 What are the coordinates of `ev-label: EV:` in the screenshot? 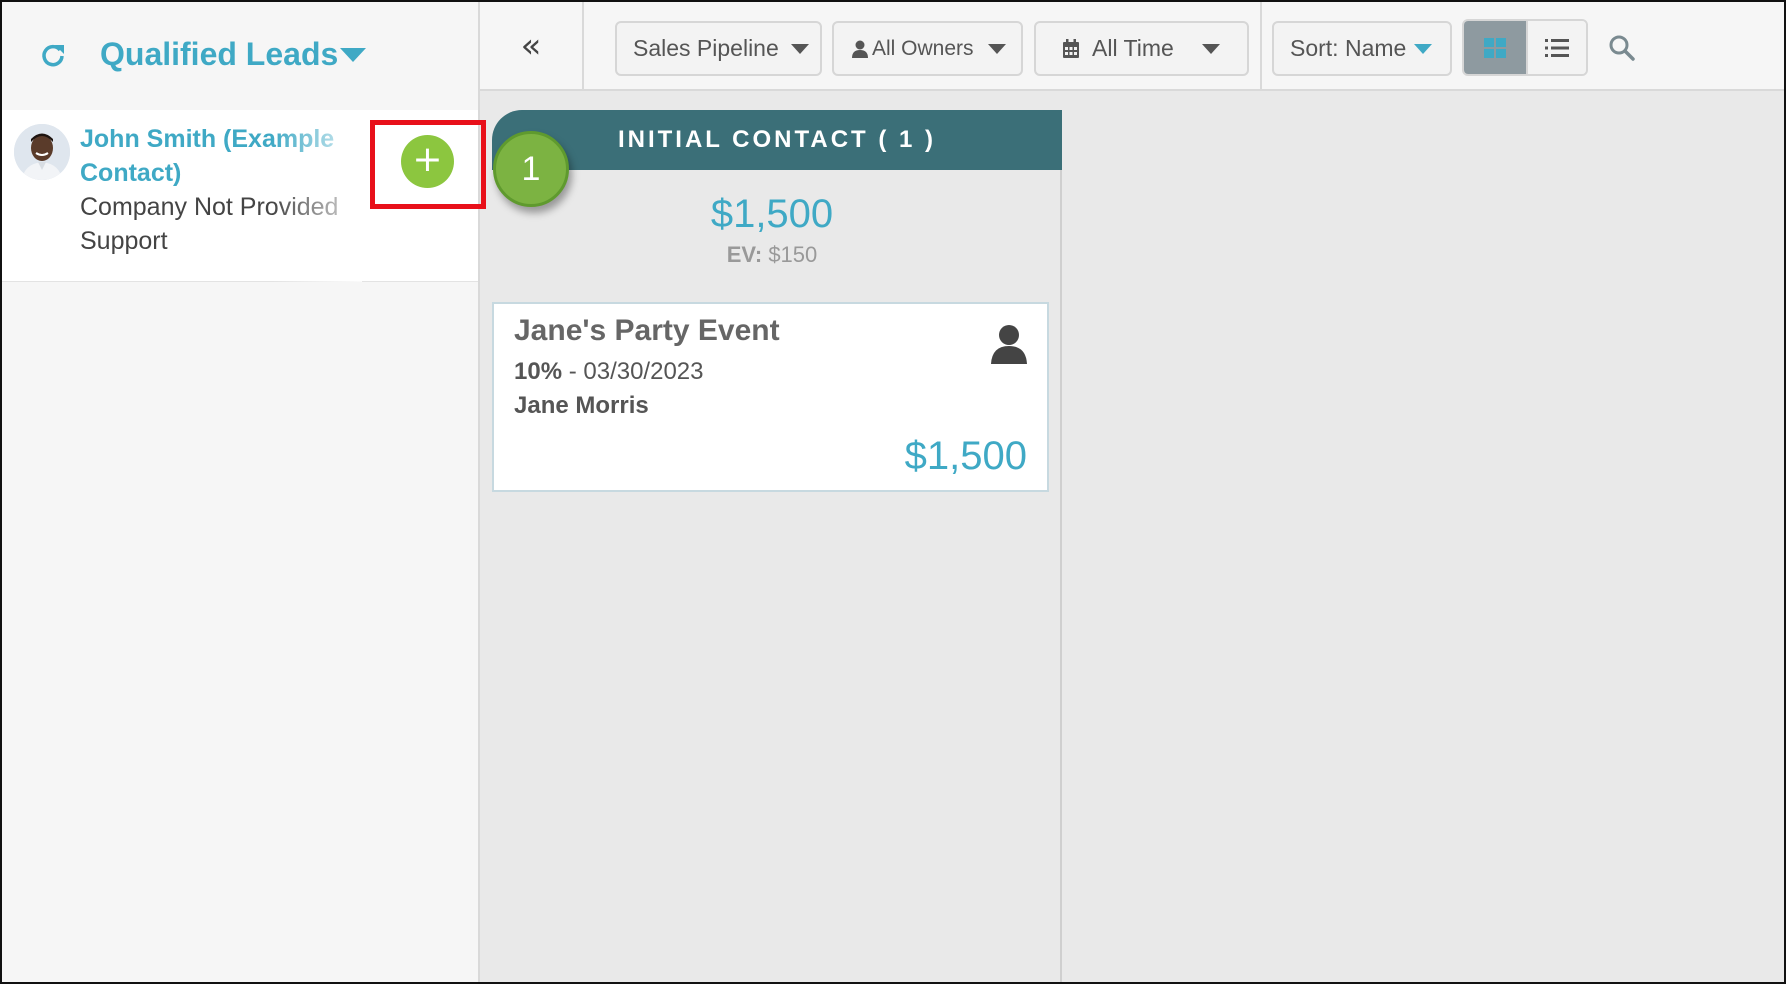 It's located at (744, 254).